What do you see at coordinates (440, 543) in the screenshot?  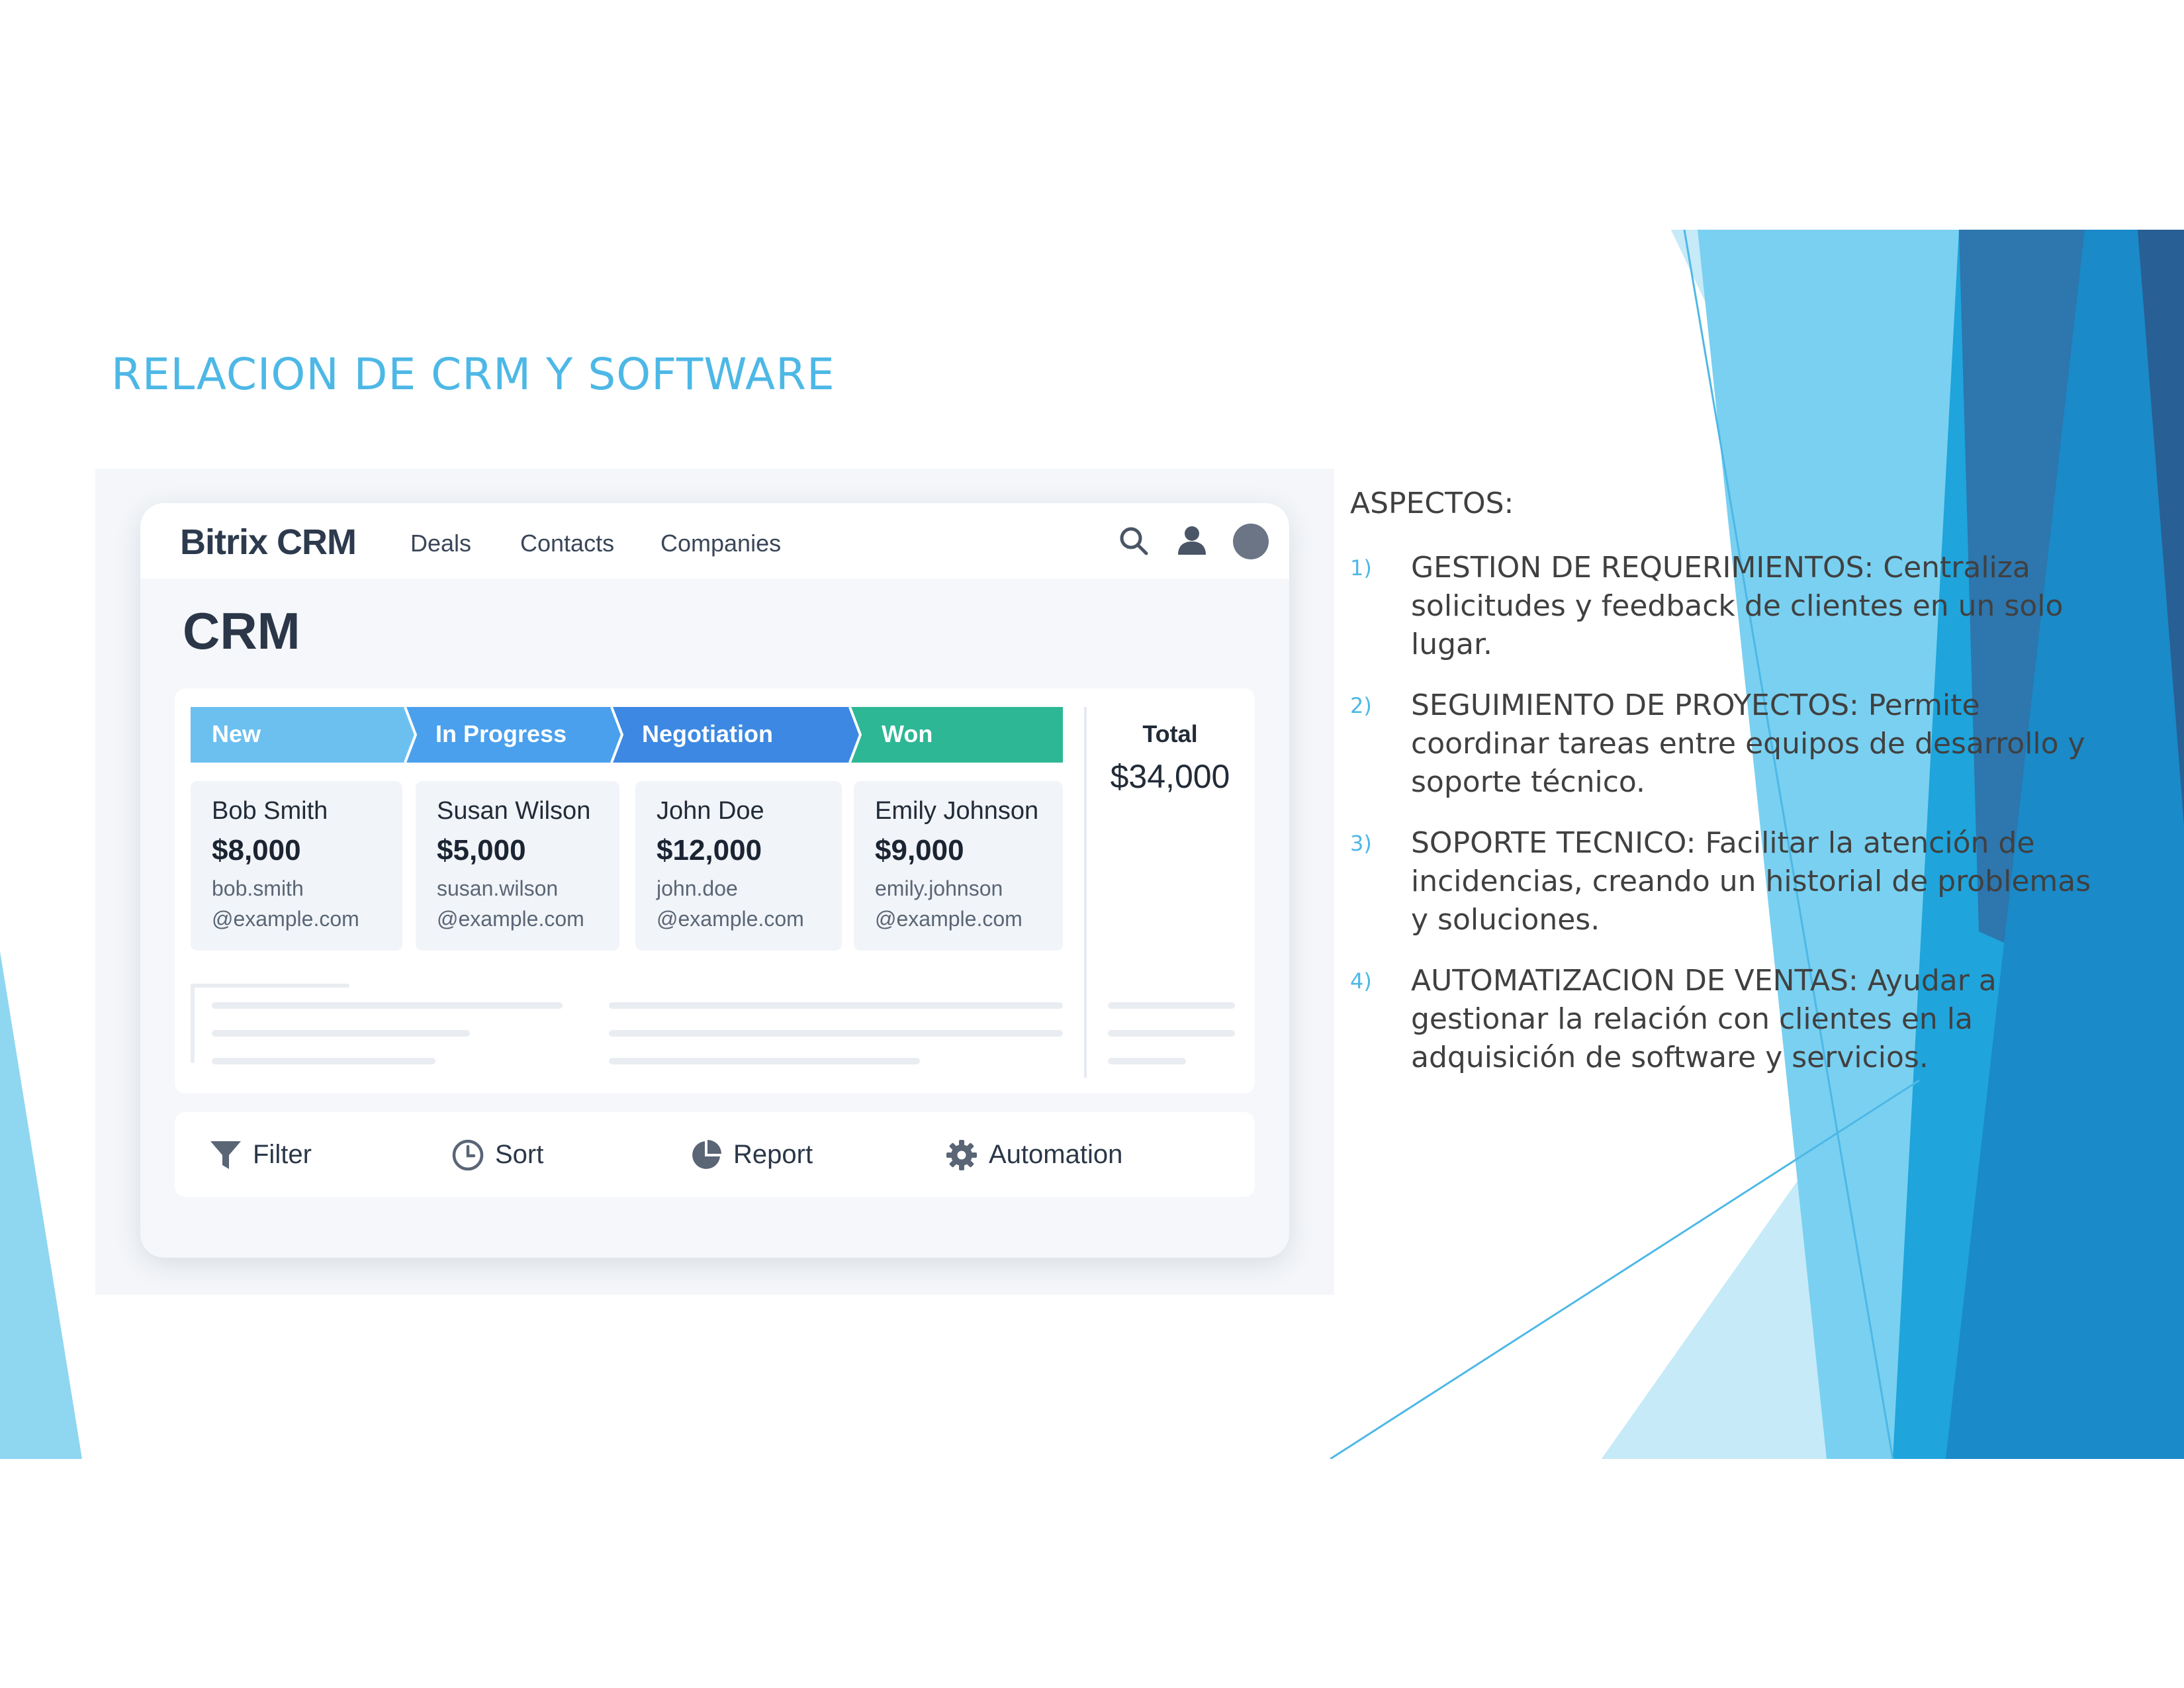 I see `nav-deals: Deals` at bounding box center [440, 543].